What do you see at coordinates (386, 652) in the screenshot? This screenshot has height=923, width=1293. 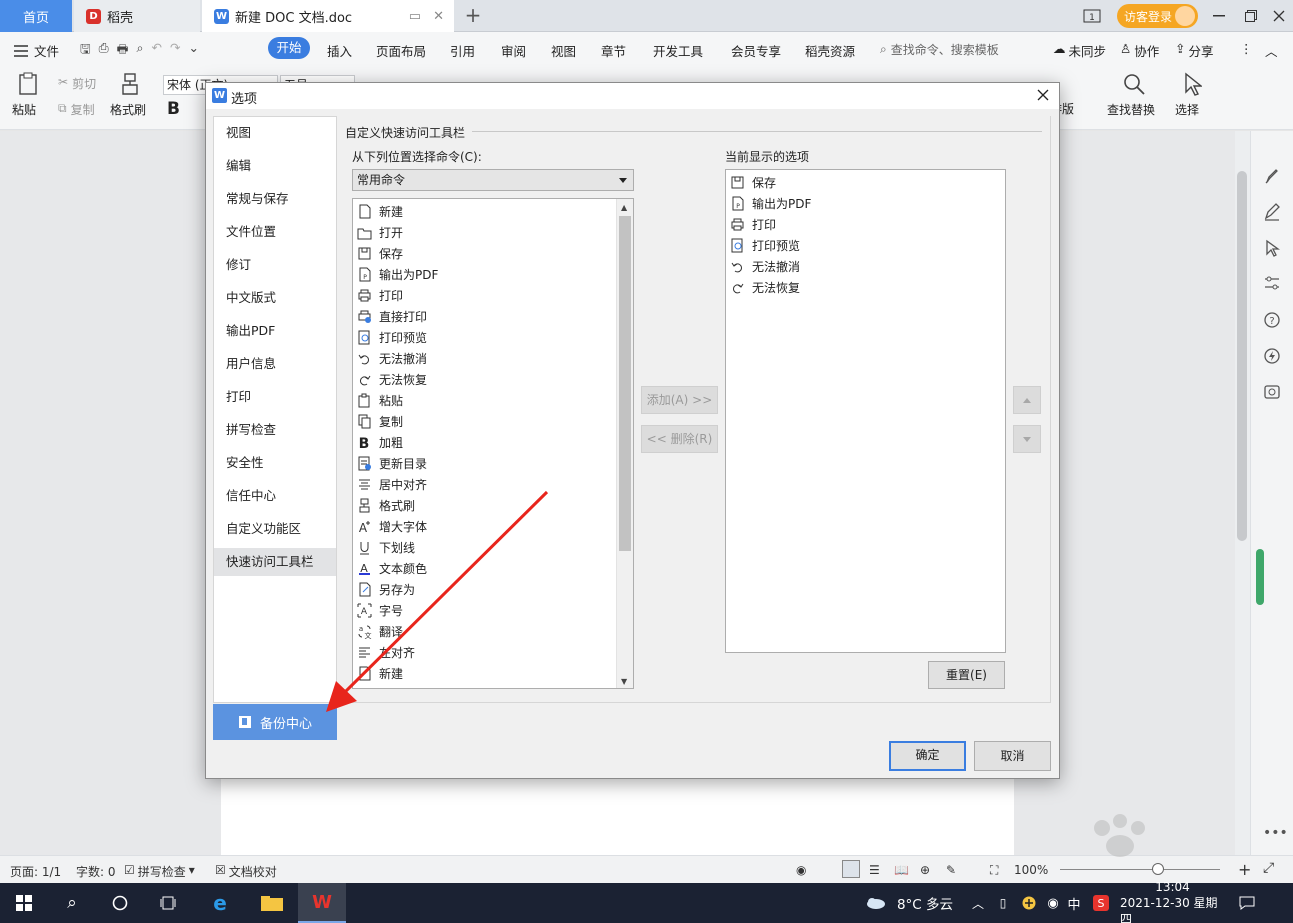 I see `command-list-item: 左对齐` at bounding box center [386, 652].